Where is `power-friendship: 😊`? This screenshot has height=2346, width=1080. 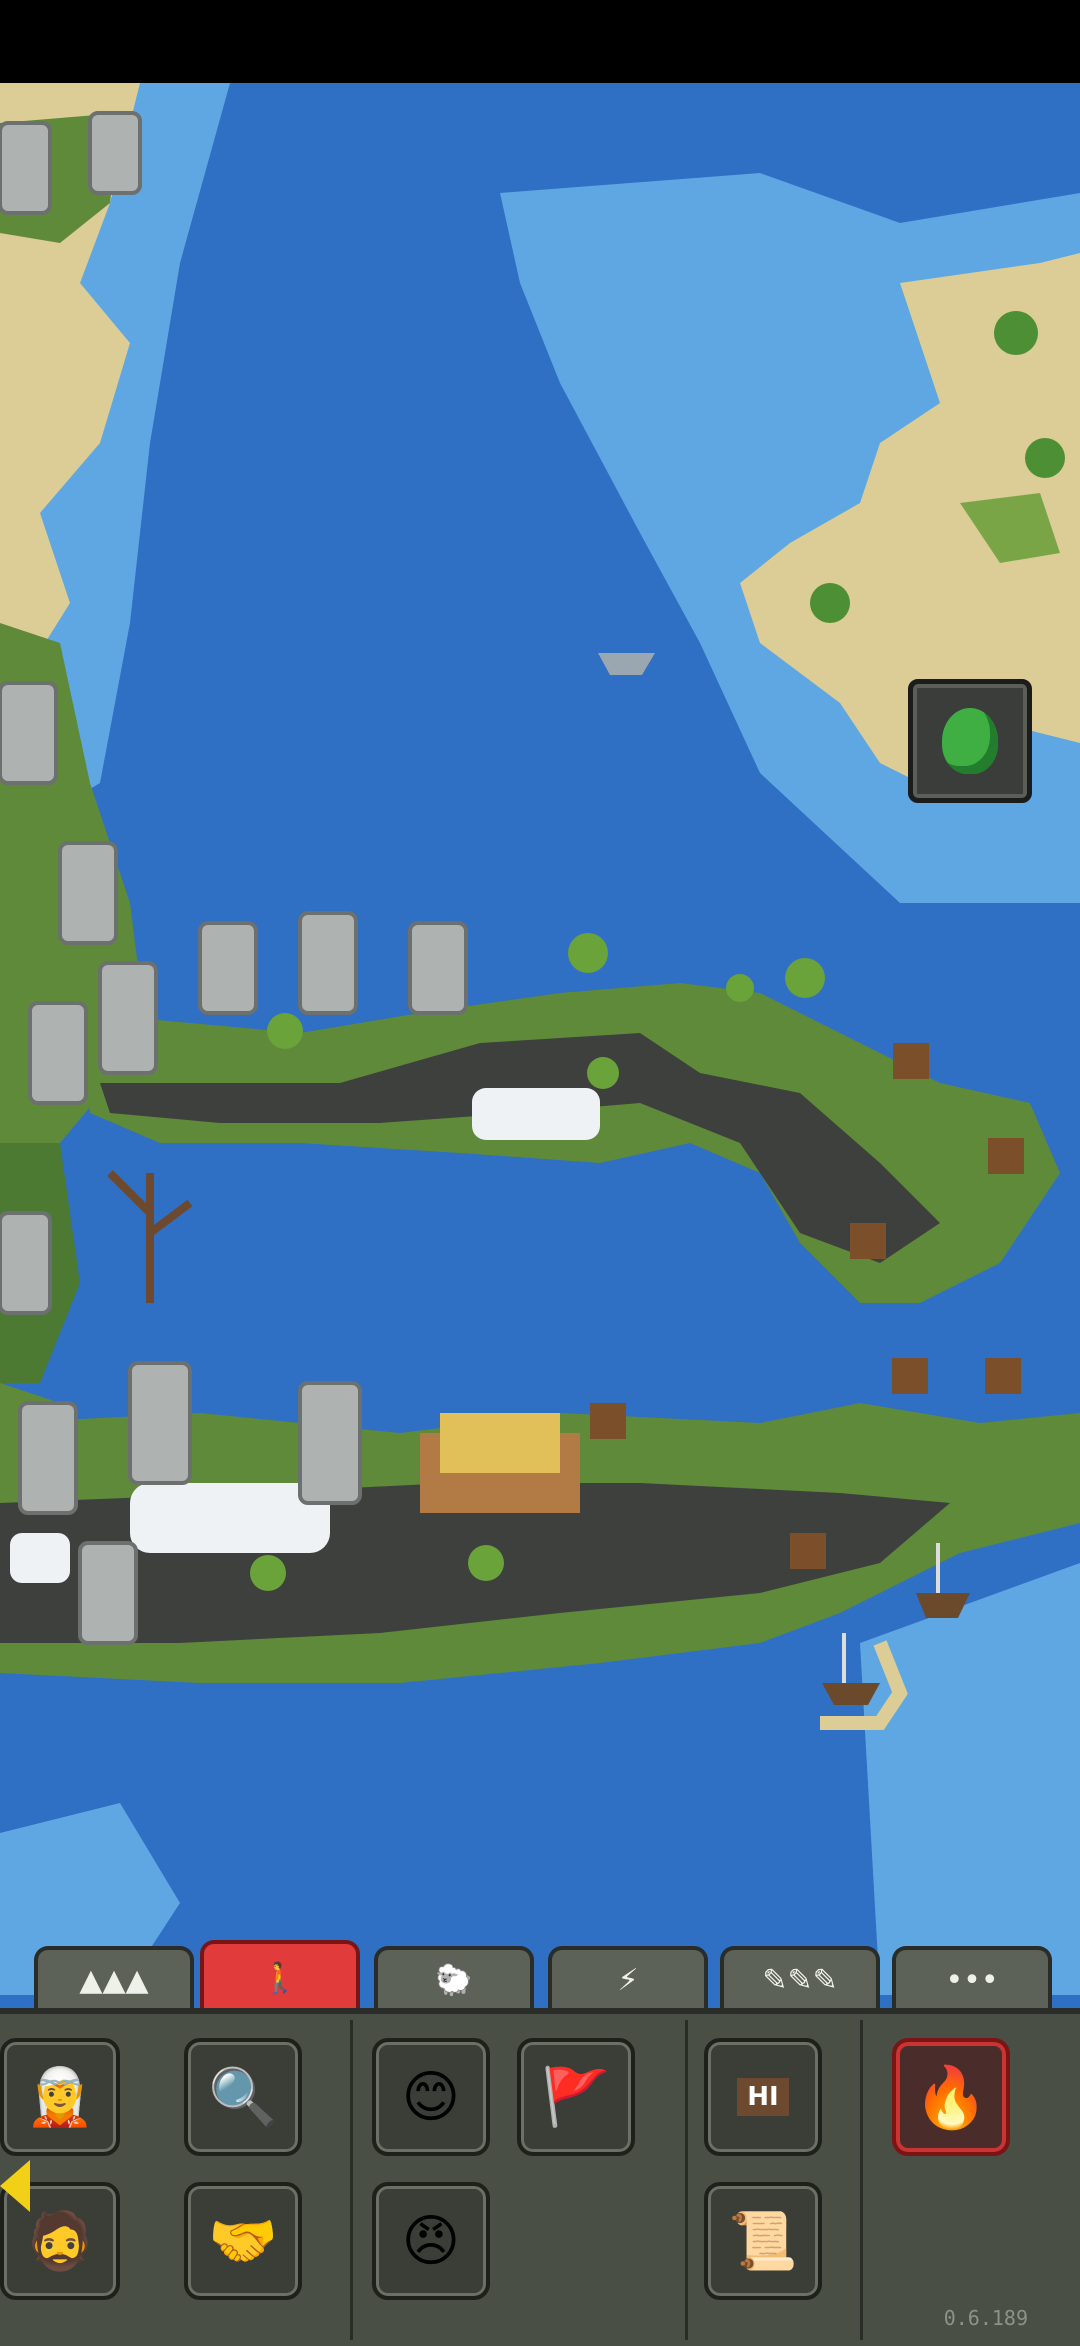 power-friendship: 😊 is located at coordinates (431, 2097).